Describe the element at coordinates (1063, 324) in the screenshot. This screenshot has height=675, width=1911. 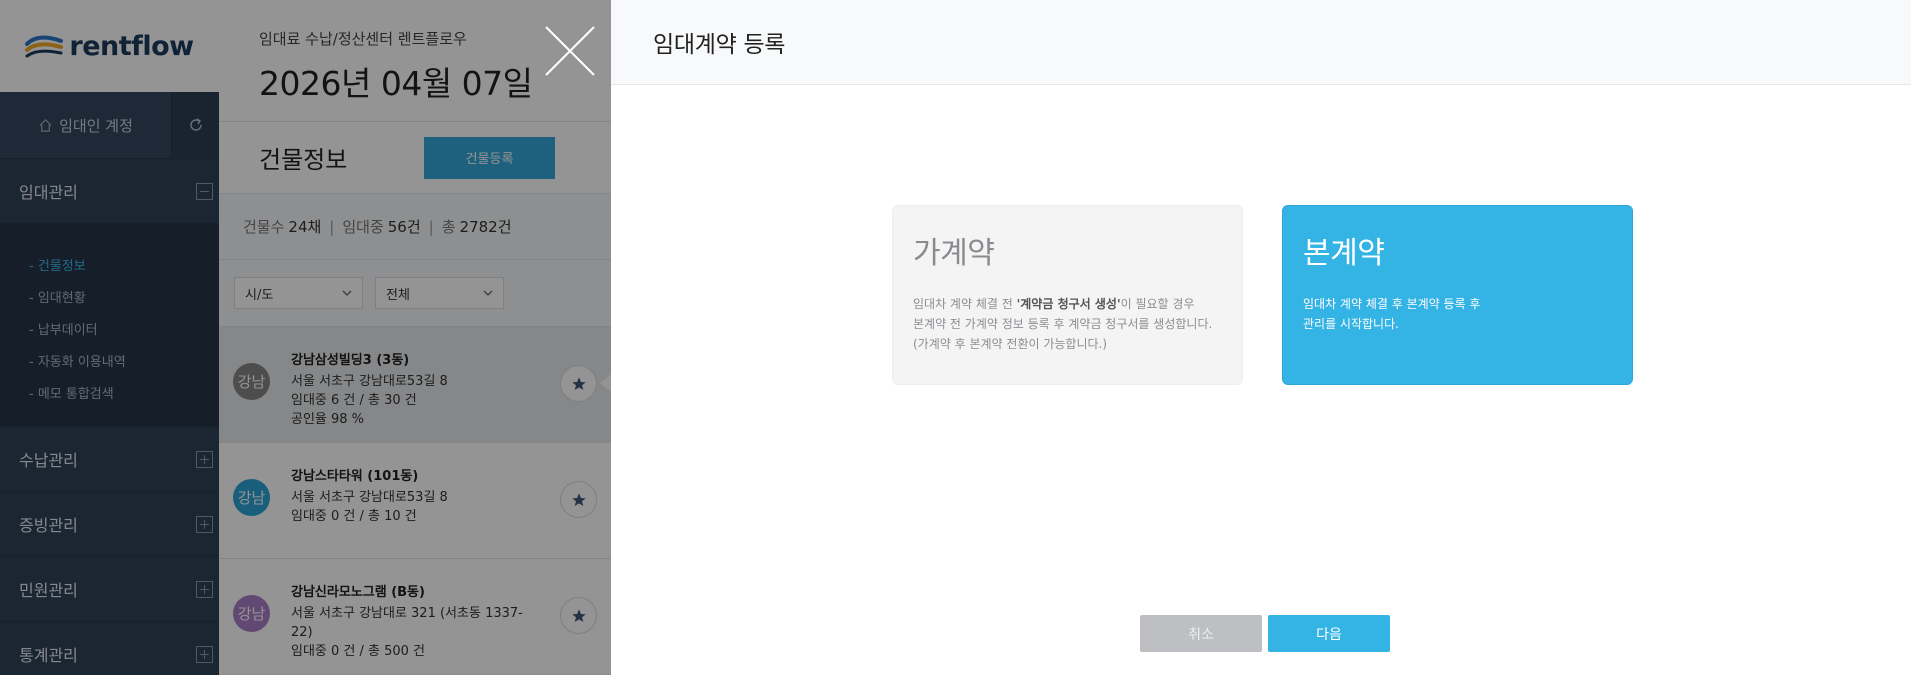
I see `desc-line: 본계약 전 가계약 정보 등록 후 계약금 청구서를 생성합니다.` at that location.